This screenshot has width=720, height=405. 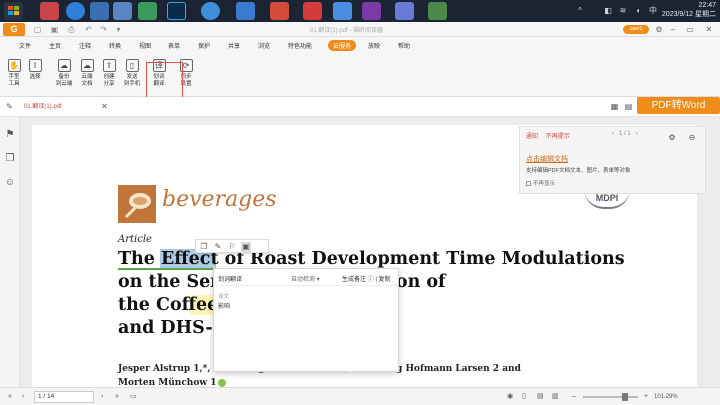 What do you see at coordinates (540, 397) in the screenshot?
I see `continuous-icon: ▤` at bounding box center [540, 397].